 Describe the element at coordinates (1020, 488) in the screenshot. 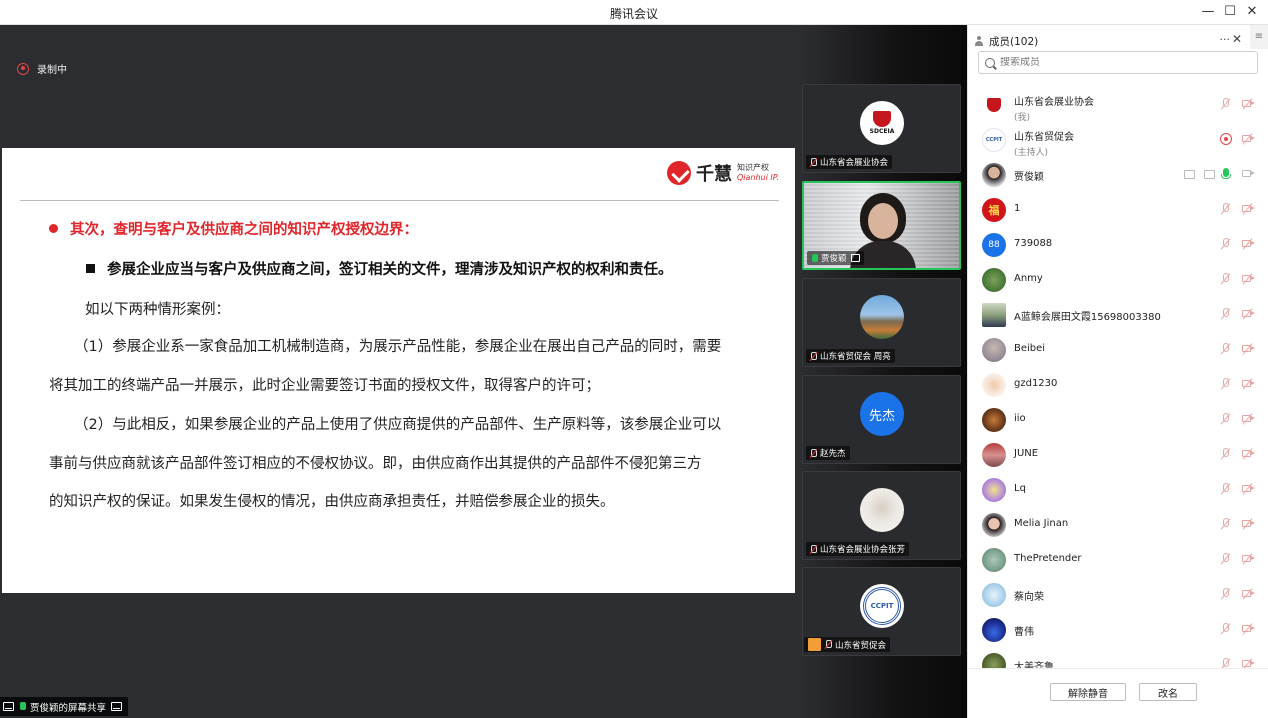

I see `member-name: Lq` at that location.